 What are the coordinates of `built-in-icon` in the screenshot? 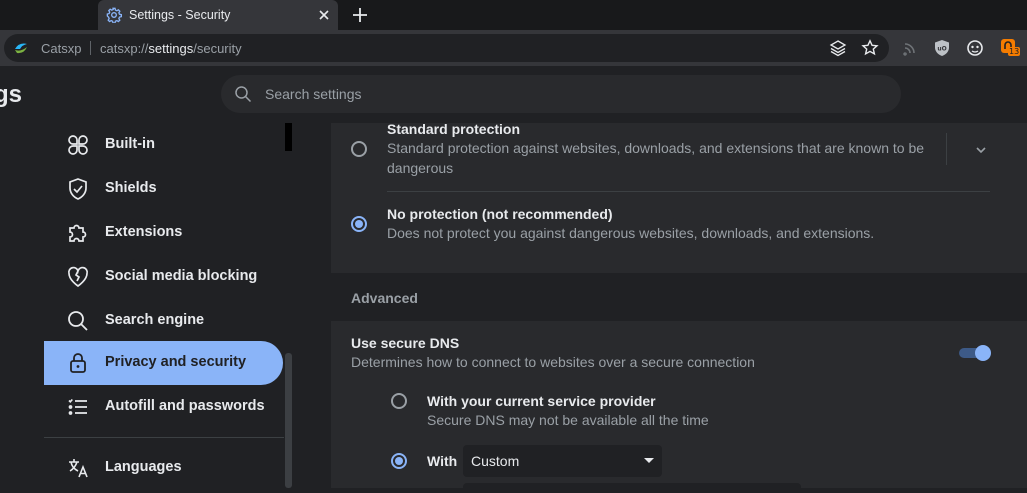 It's located at (78, 145).